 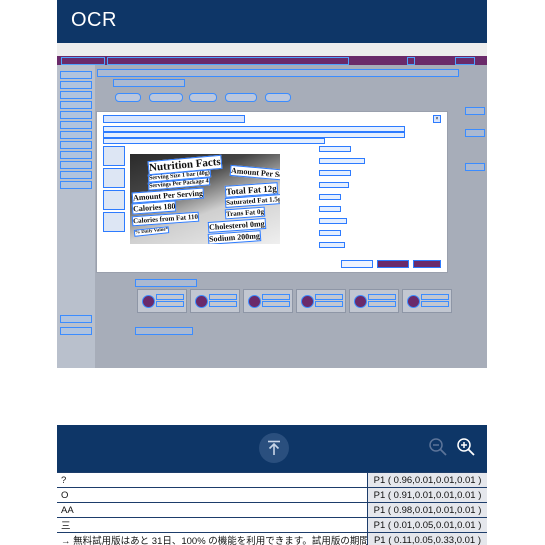 I want to click on thumbnail-strip, so click(x=114, y=196).